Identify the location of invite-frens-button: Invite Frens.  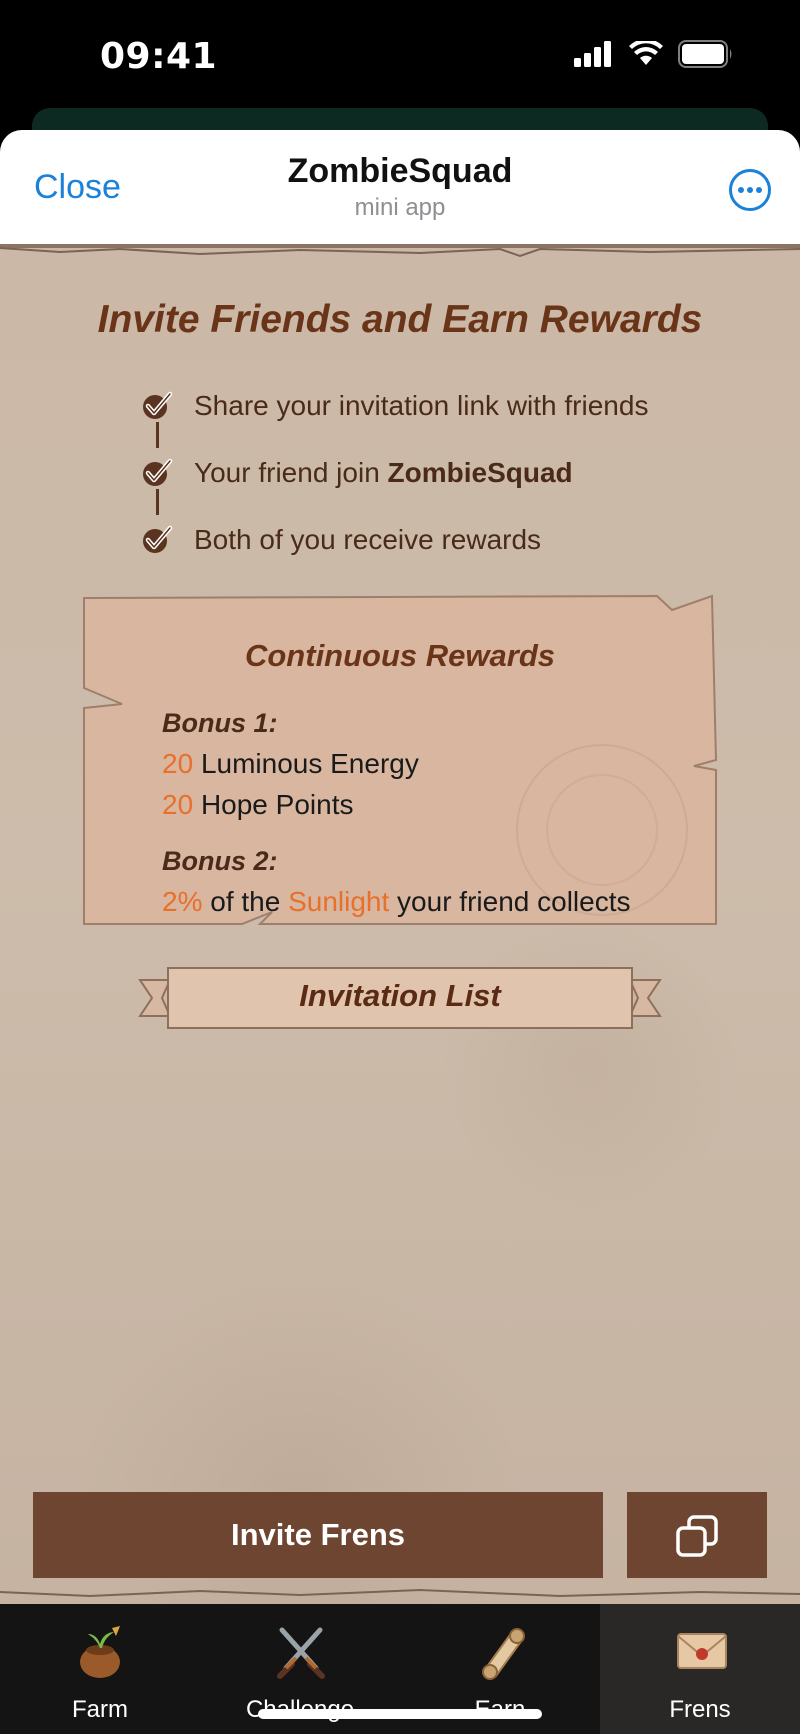
(318, 1535).